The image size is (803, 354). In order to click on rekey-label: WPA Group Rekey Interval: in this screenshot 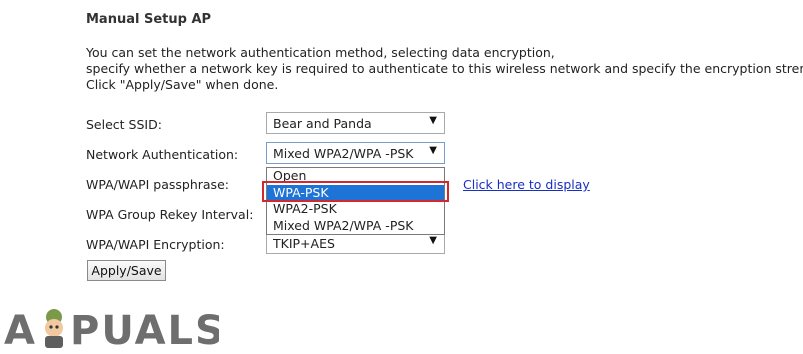, I will do `click(170, 214)`.